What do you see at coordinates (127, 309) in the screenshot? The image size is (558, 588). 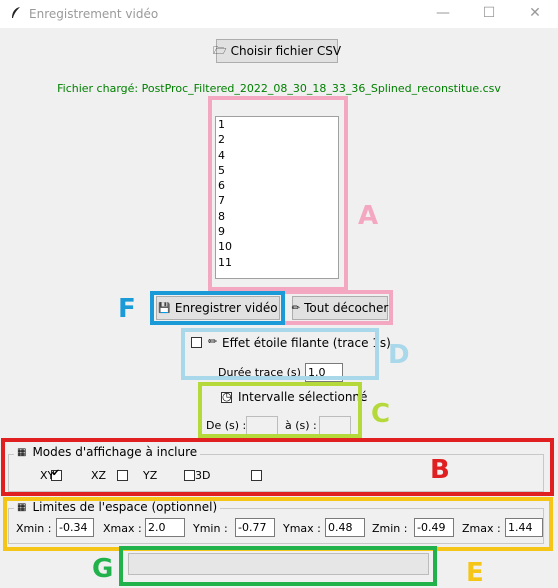 I see `annotation-letter-f: F` at bounding box center [127, 309].